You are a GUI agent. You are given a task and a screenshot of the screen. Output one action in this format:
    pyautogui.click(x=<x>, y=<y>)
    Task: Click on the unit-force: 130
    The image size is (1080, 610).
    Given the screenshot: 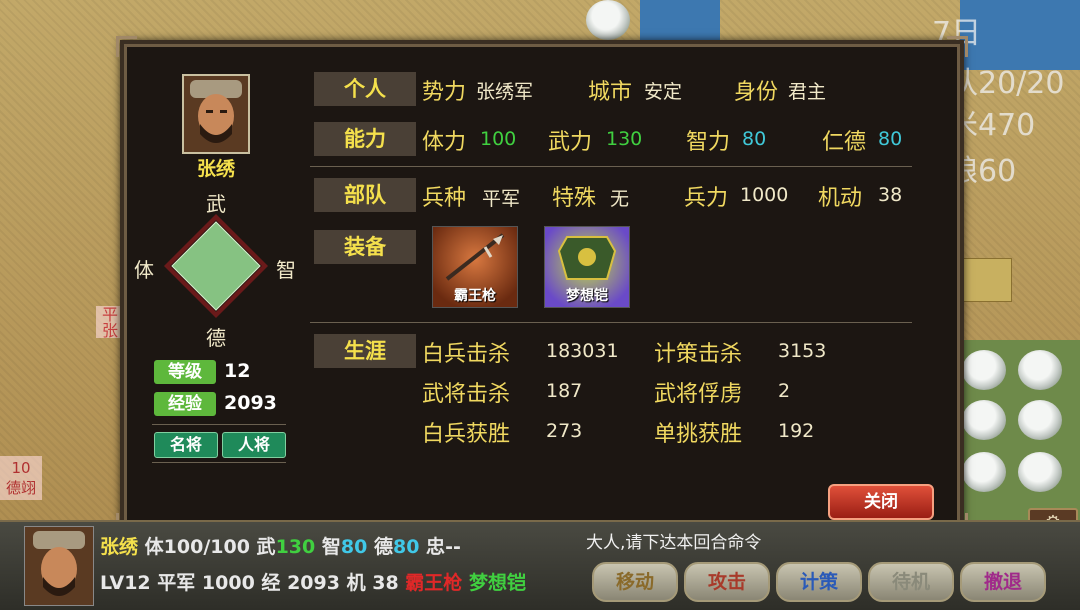 What is the action you would take?
    pyautogui.click(x=295, y=547)
    